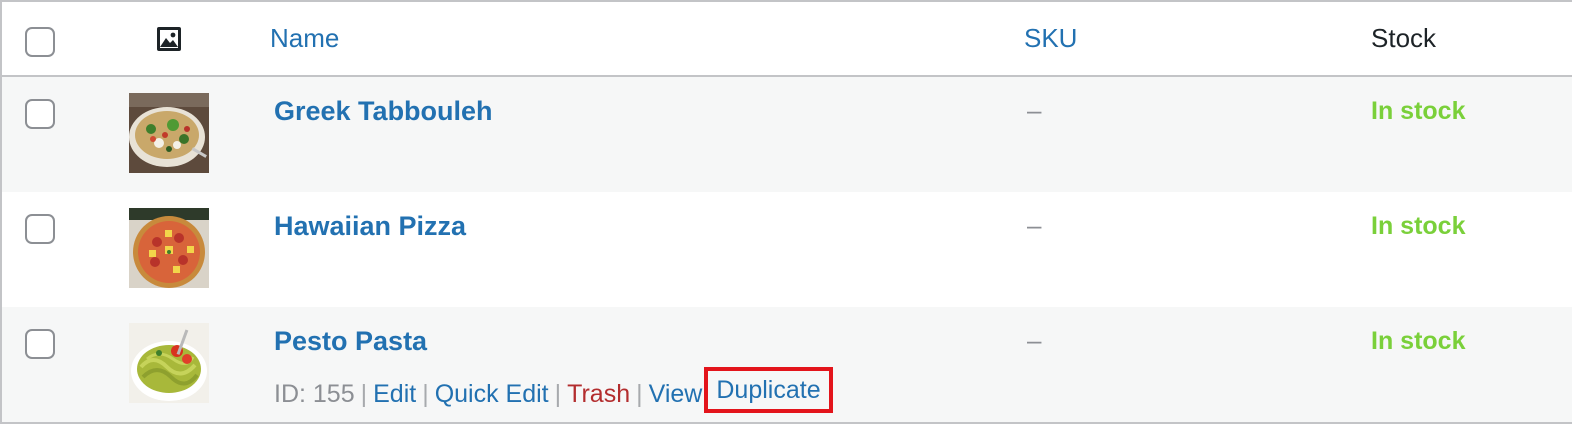 Image resolution: width=1572 pixels, height=424 pixels. What do you see at coordinates (169, 39) in the screenshot?
I see `image-icon` at bounding box center [169, 39].